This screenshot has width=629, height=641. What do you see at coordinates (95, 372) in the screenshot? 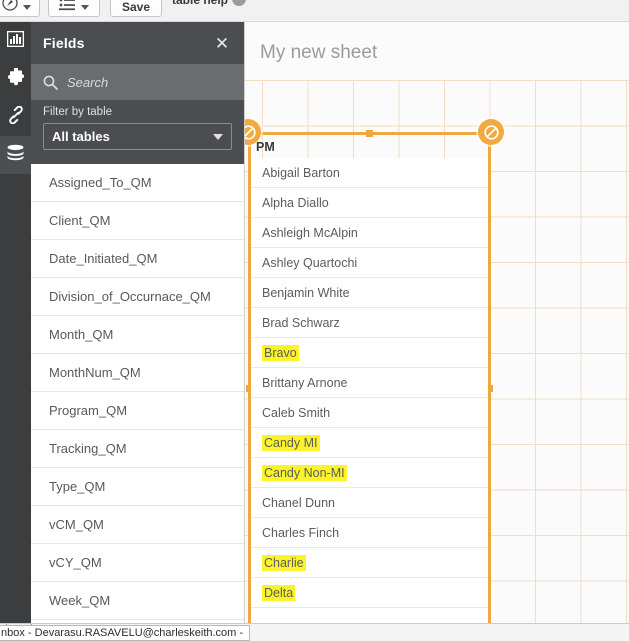
I see `field-list-item-label: MonthNum_QM` at bounding box center [95, 372].